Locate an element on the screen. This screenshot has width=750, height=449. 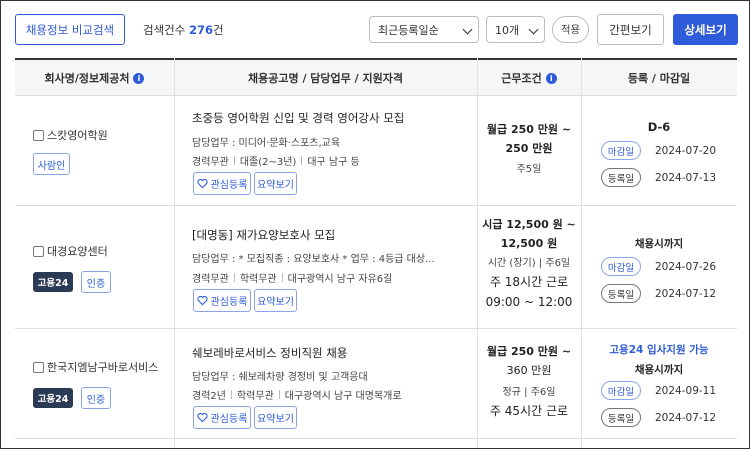
work-conditions: 월급 250 만원 ~ 360 만원 정규 | 주6일 주 45시간 근로 is located at coordinates (529, 381).